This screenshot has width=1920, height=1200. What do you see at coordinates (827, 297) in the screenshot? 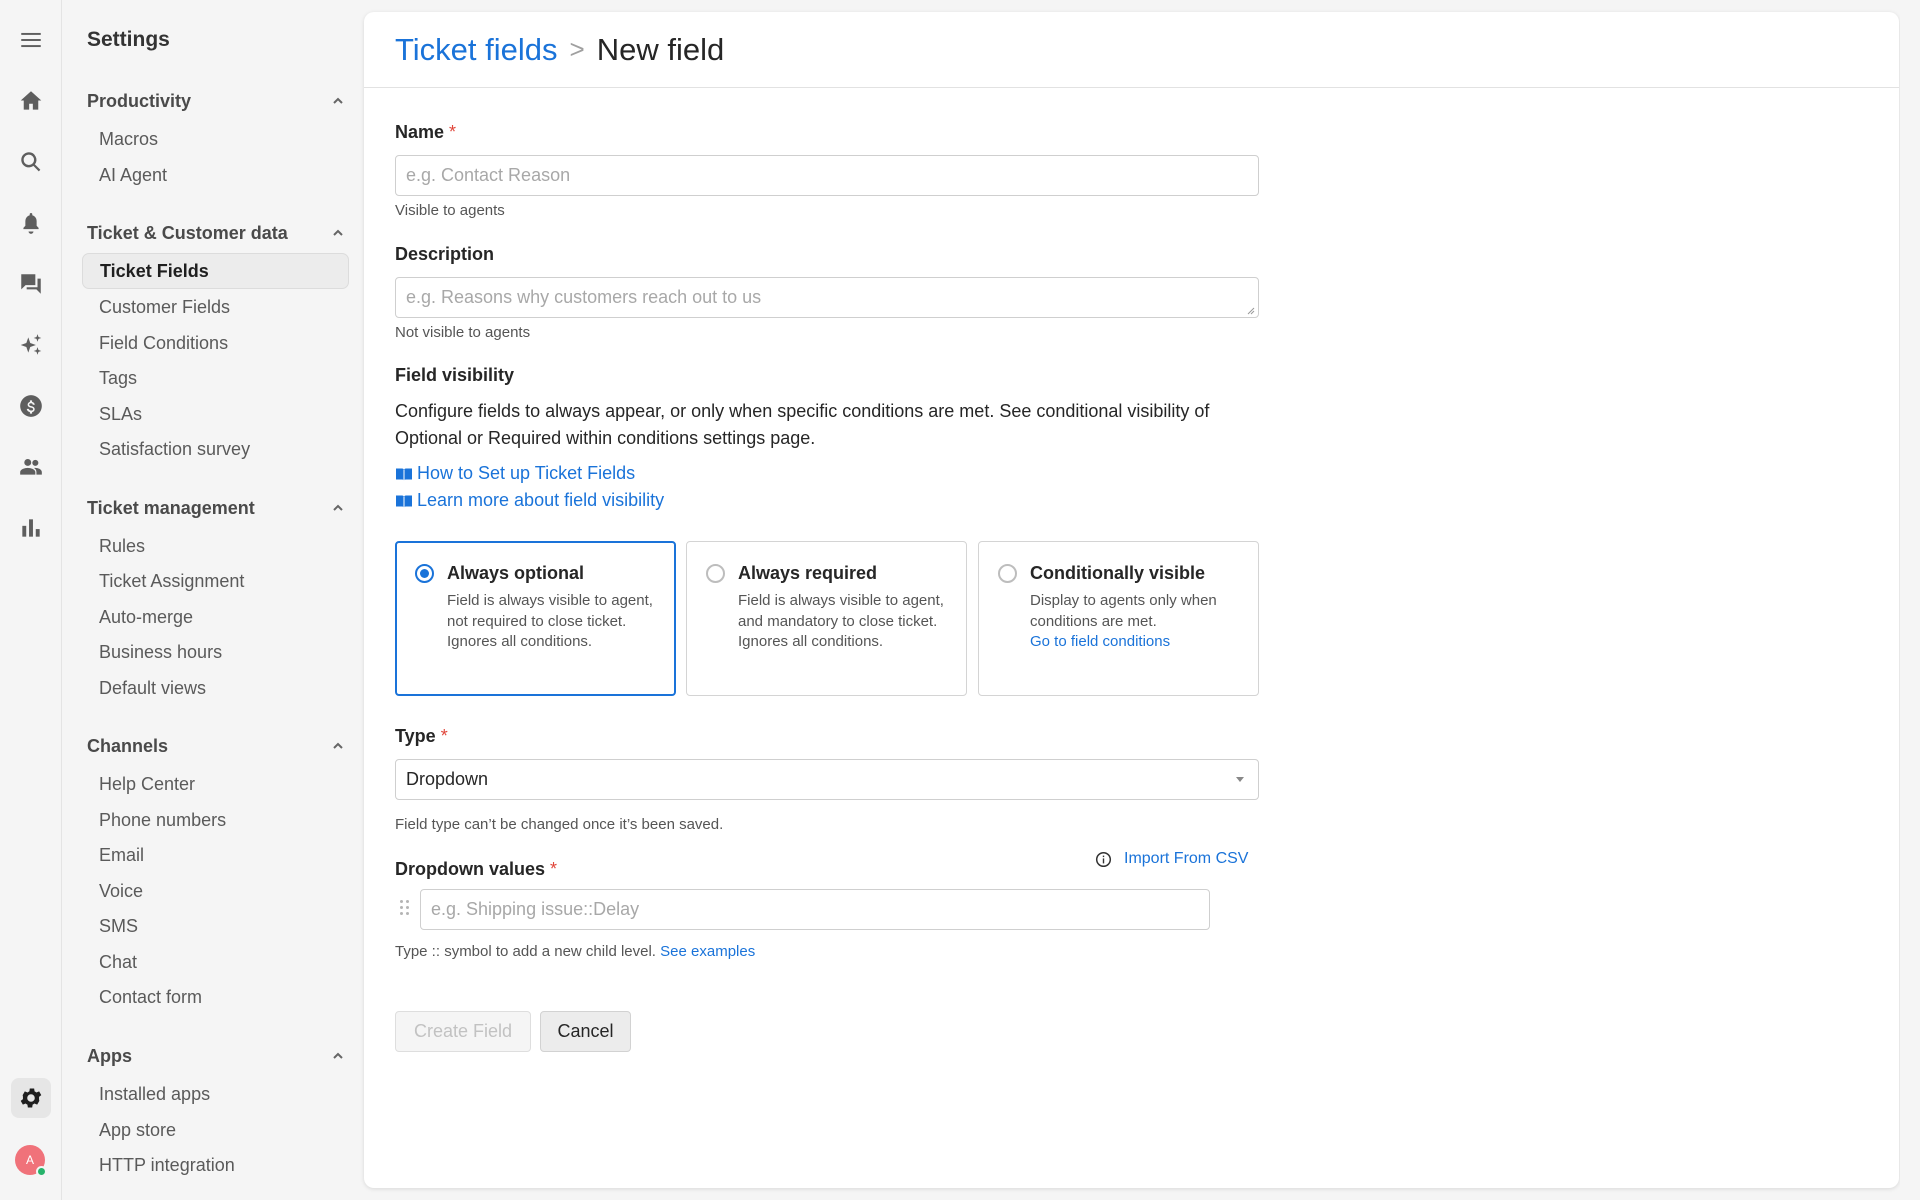
I see `description-textarea` at bounding box center [827, 297].